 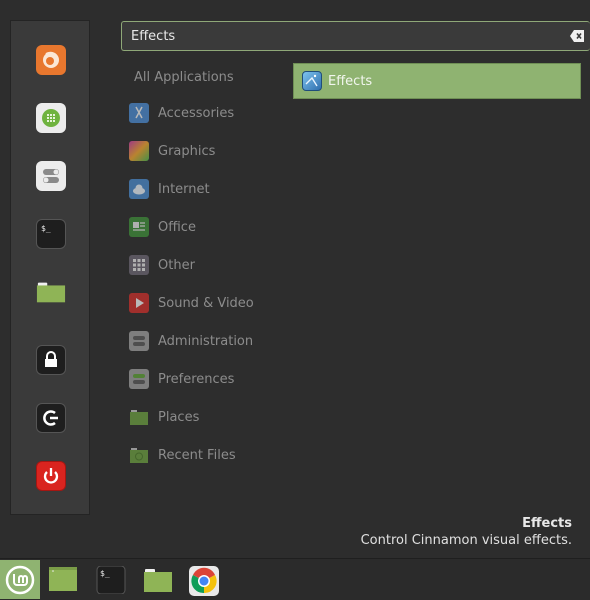 I want to click on favorite-logout, so click(x=51, y=418).